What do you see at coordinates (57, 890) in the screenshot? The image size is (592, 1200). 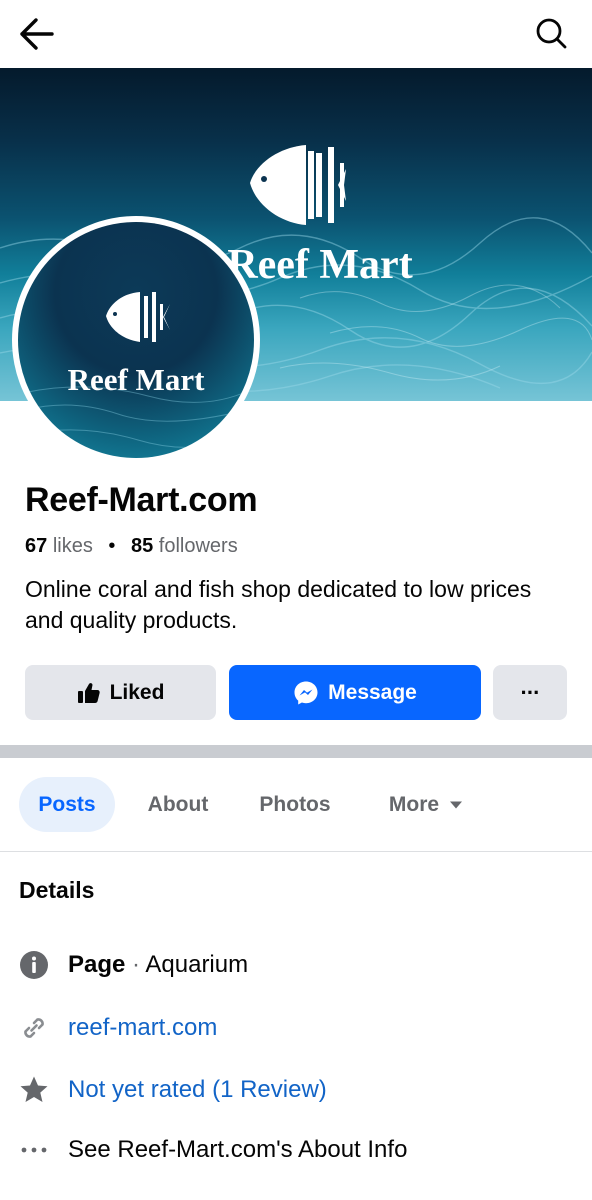 I see `details-heading: Details` at bounding box center [57, 890].